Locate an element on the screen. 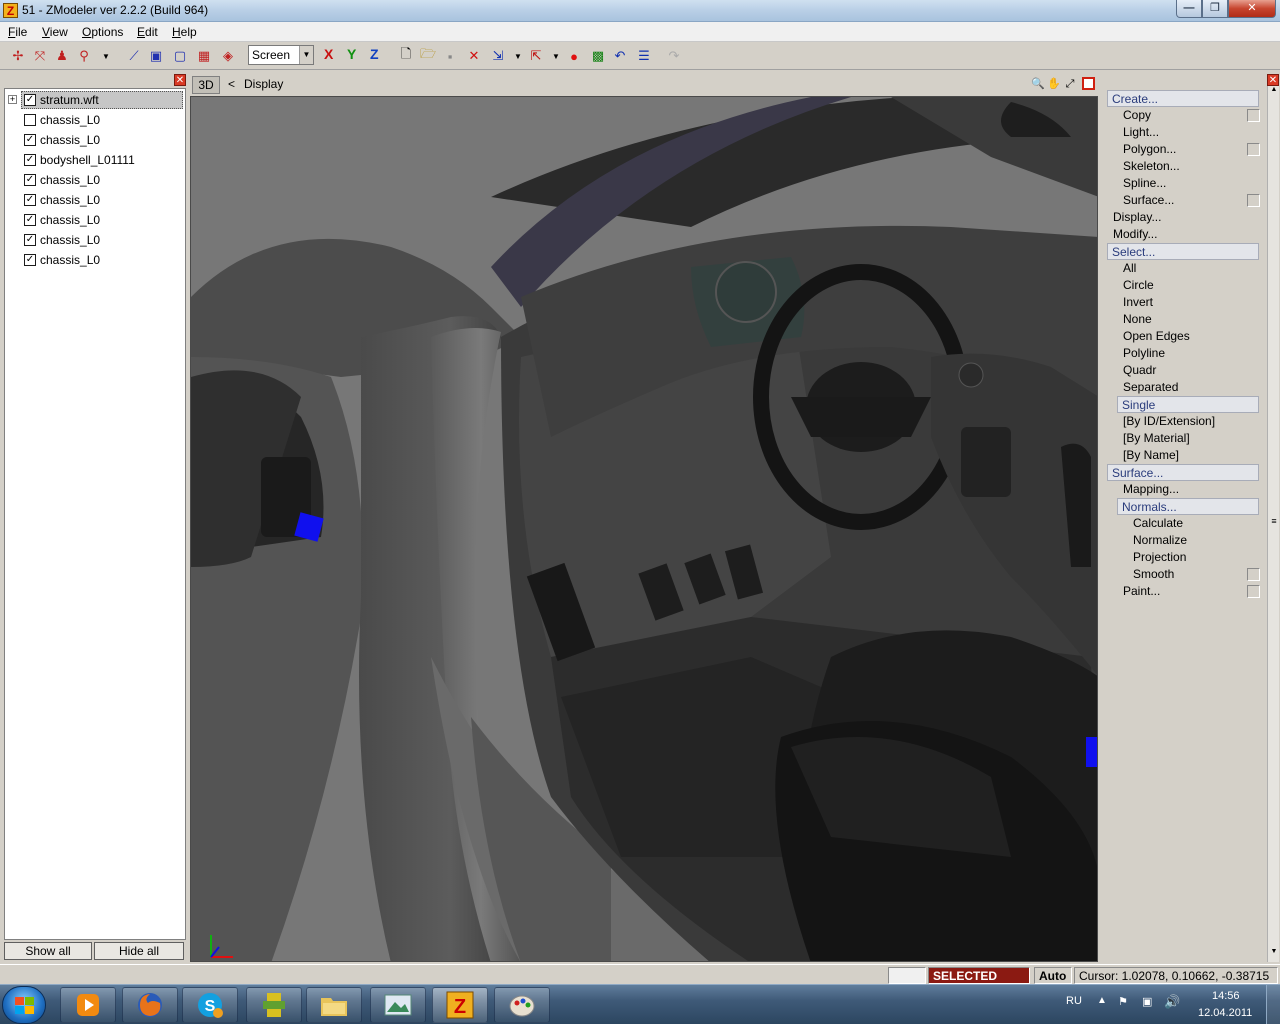 This screenshot has width=1280, height=1024. scroll-down-icon: ▼ is located at coordinates (1274, 954).